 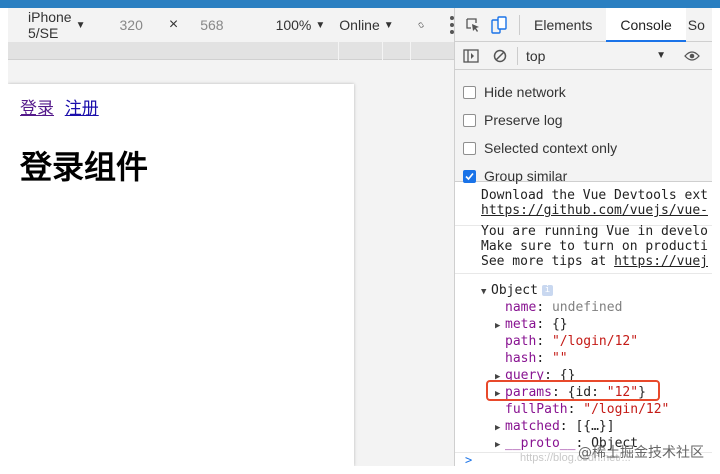 I want to click on inspect-element-icon, so click(x=473, y=25).